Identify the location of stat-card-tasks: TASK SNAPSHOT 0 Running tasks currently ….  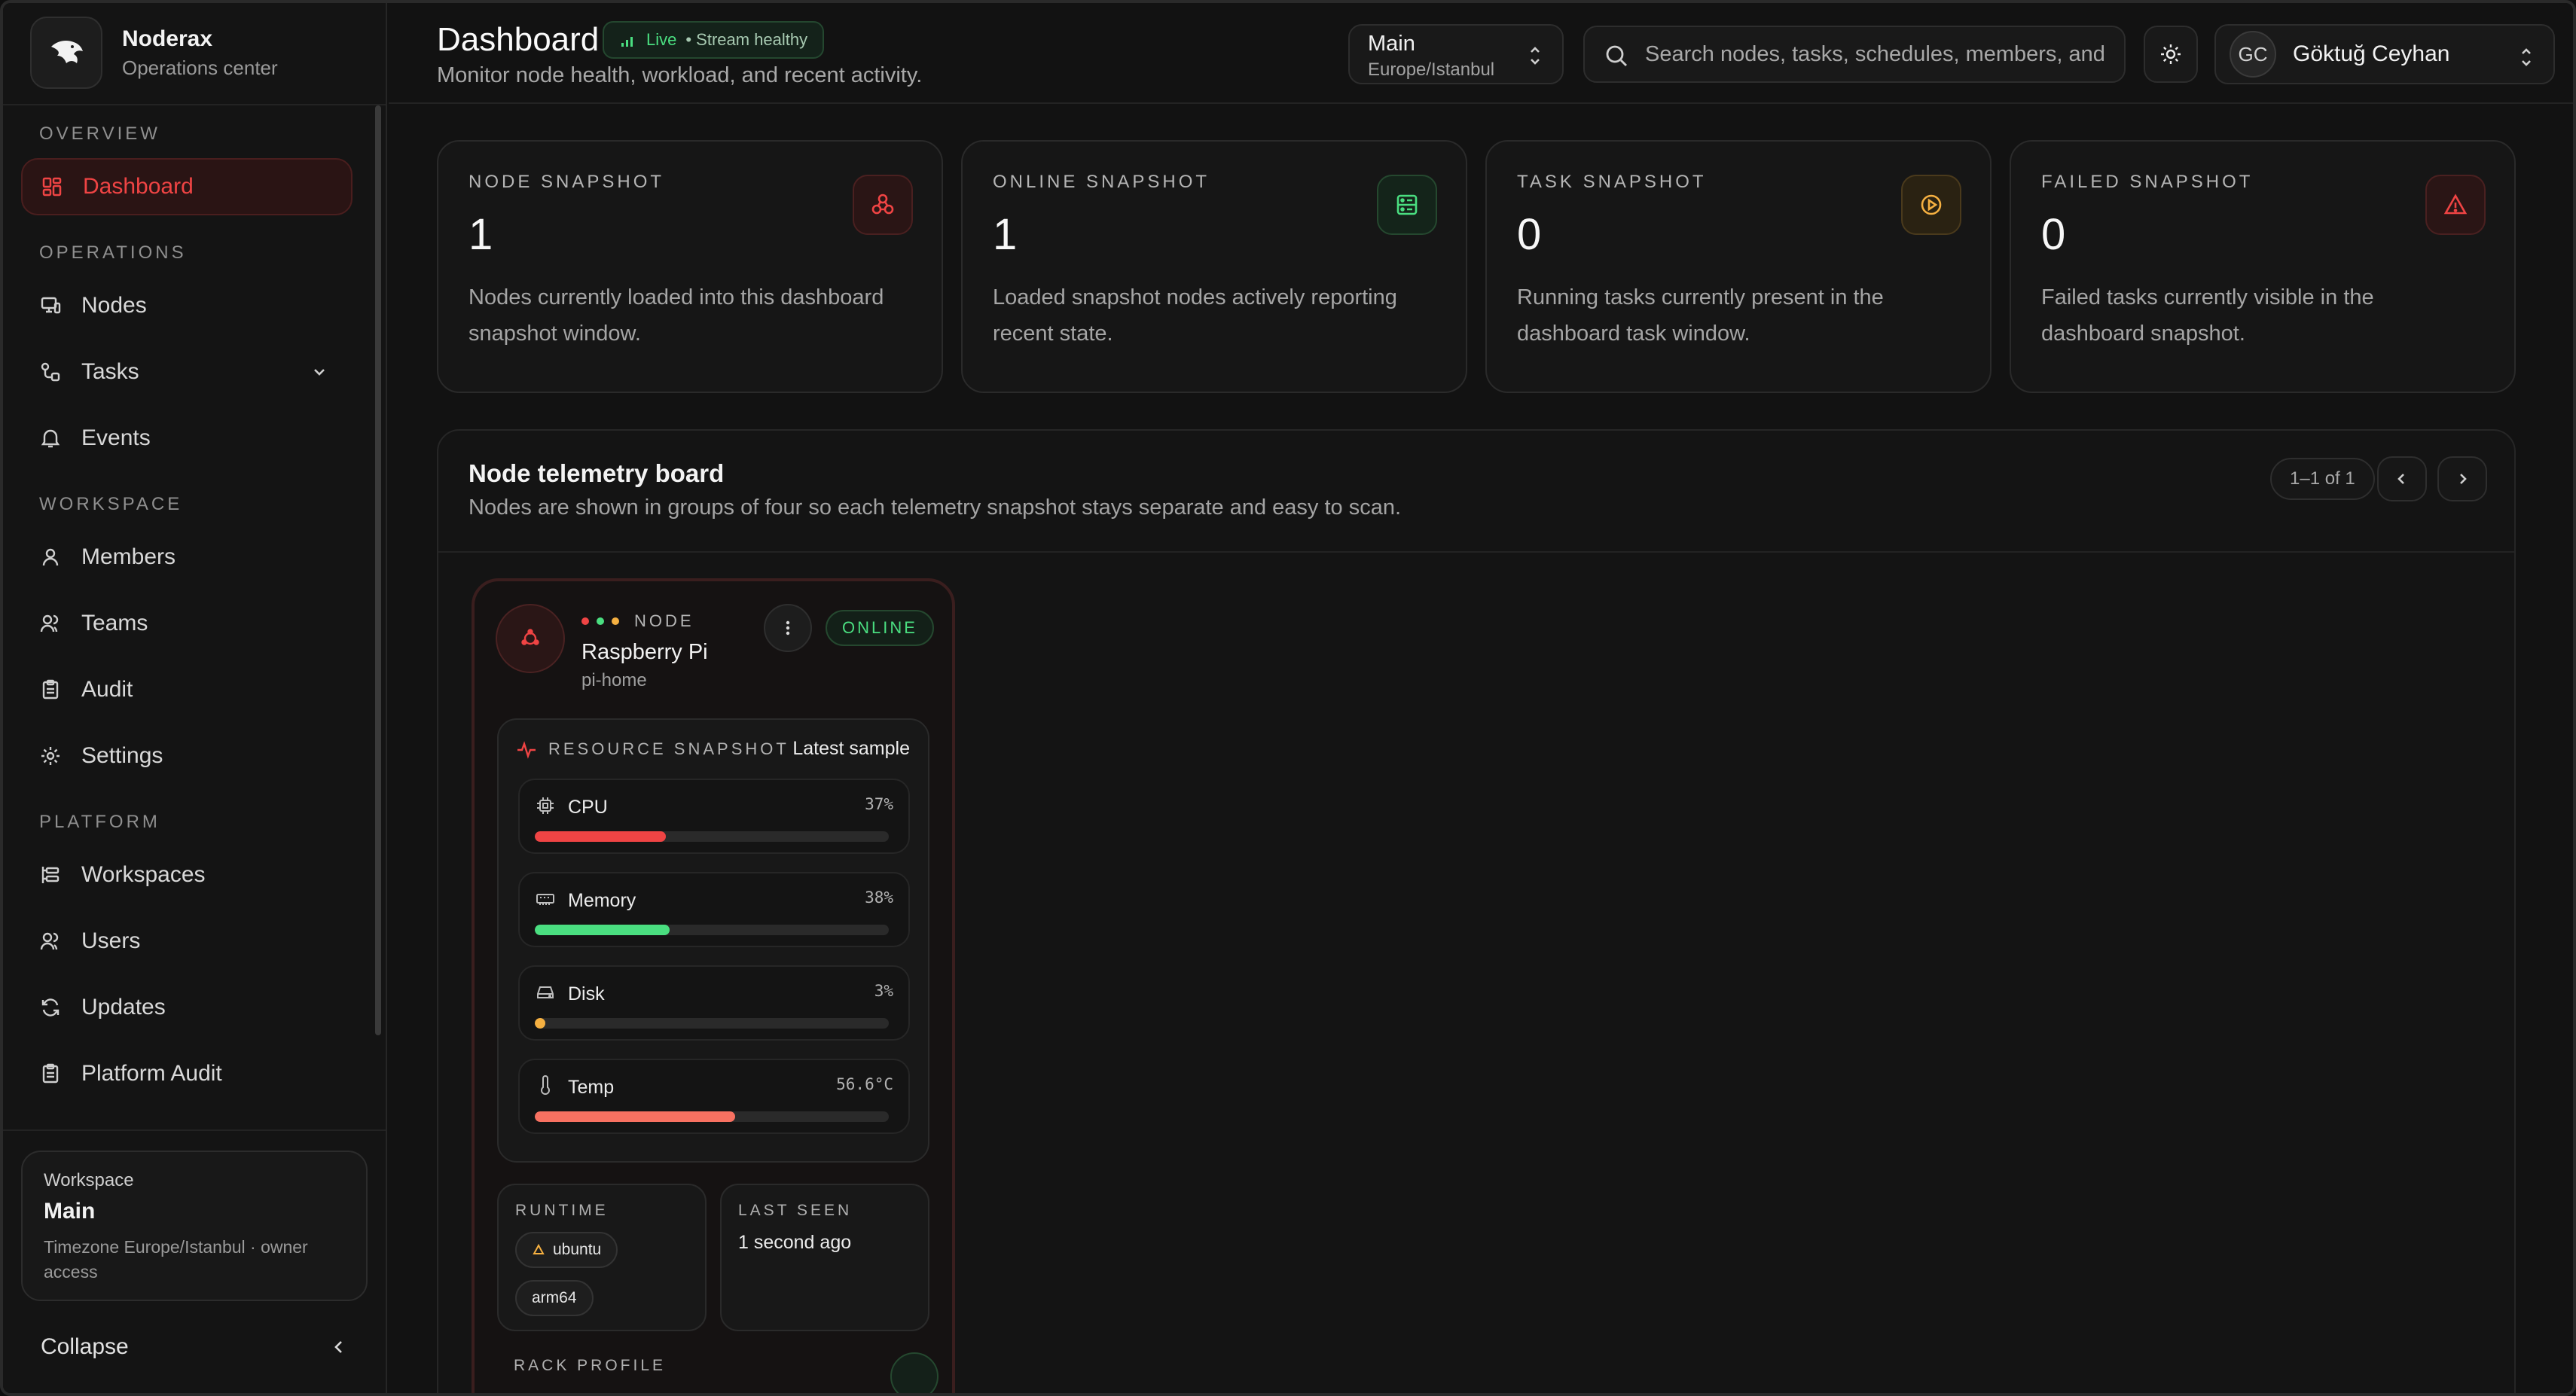
(1738, 266).